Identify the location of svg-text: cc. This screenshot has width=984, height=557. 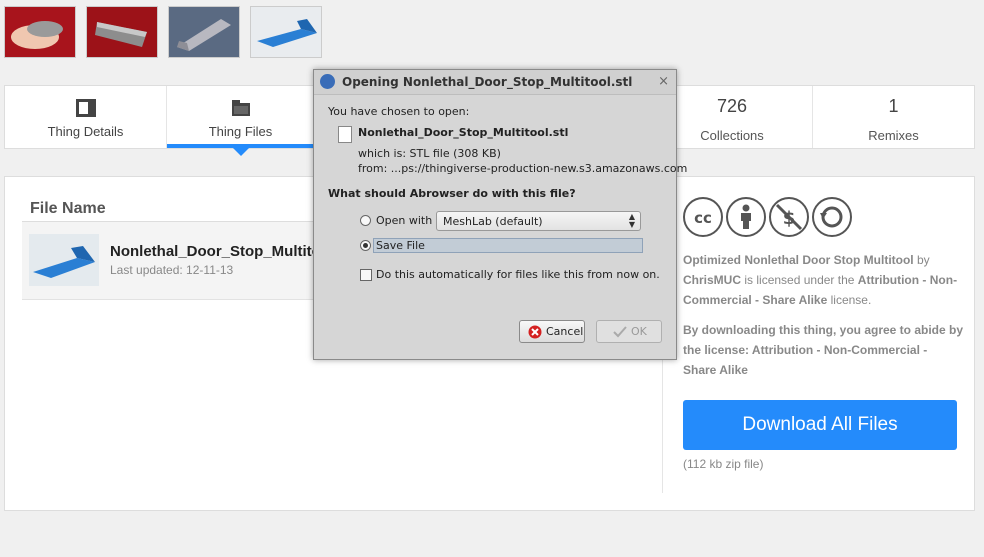
(703, 218).